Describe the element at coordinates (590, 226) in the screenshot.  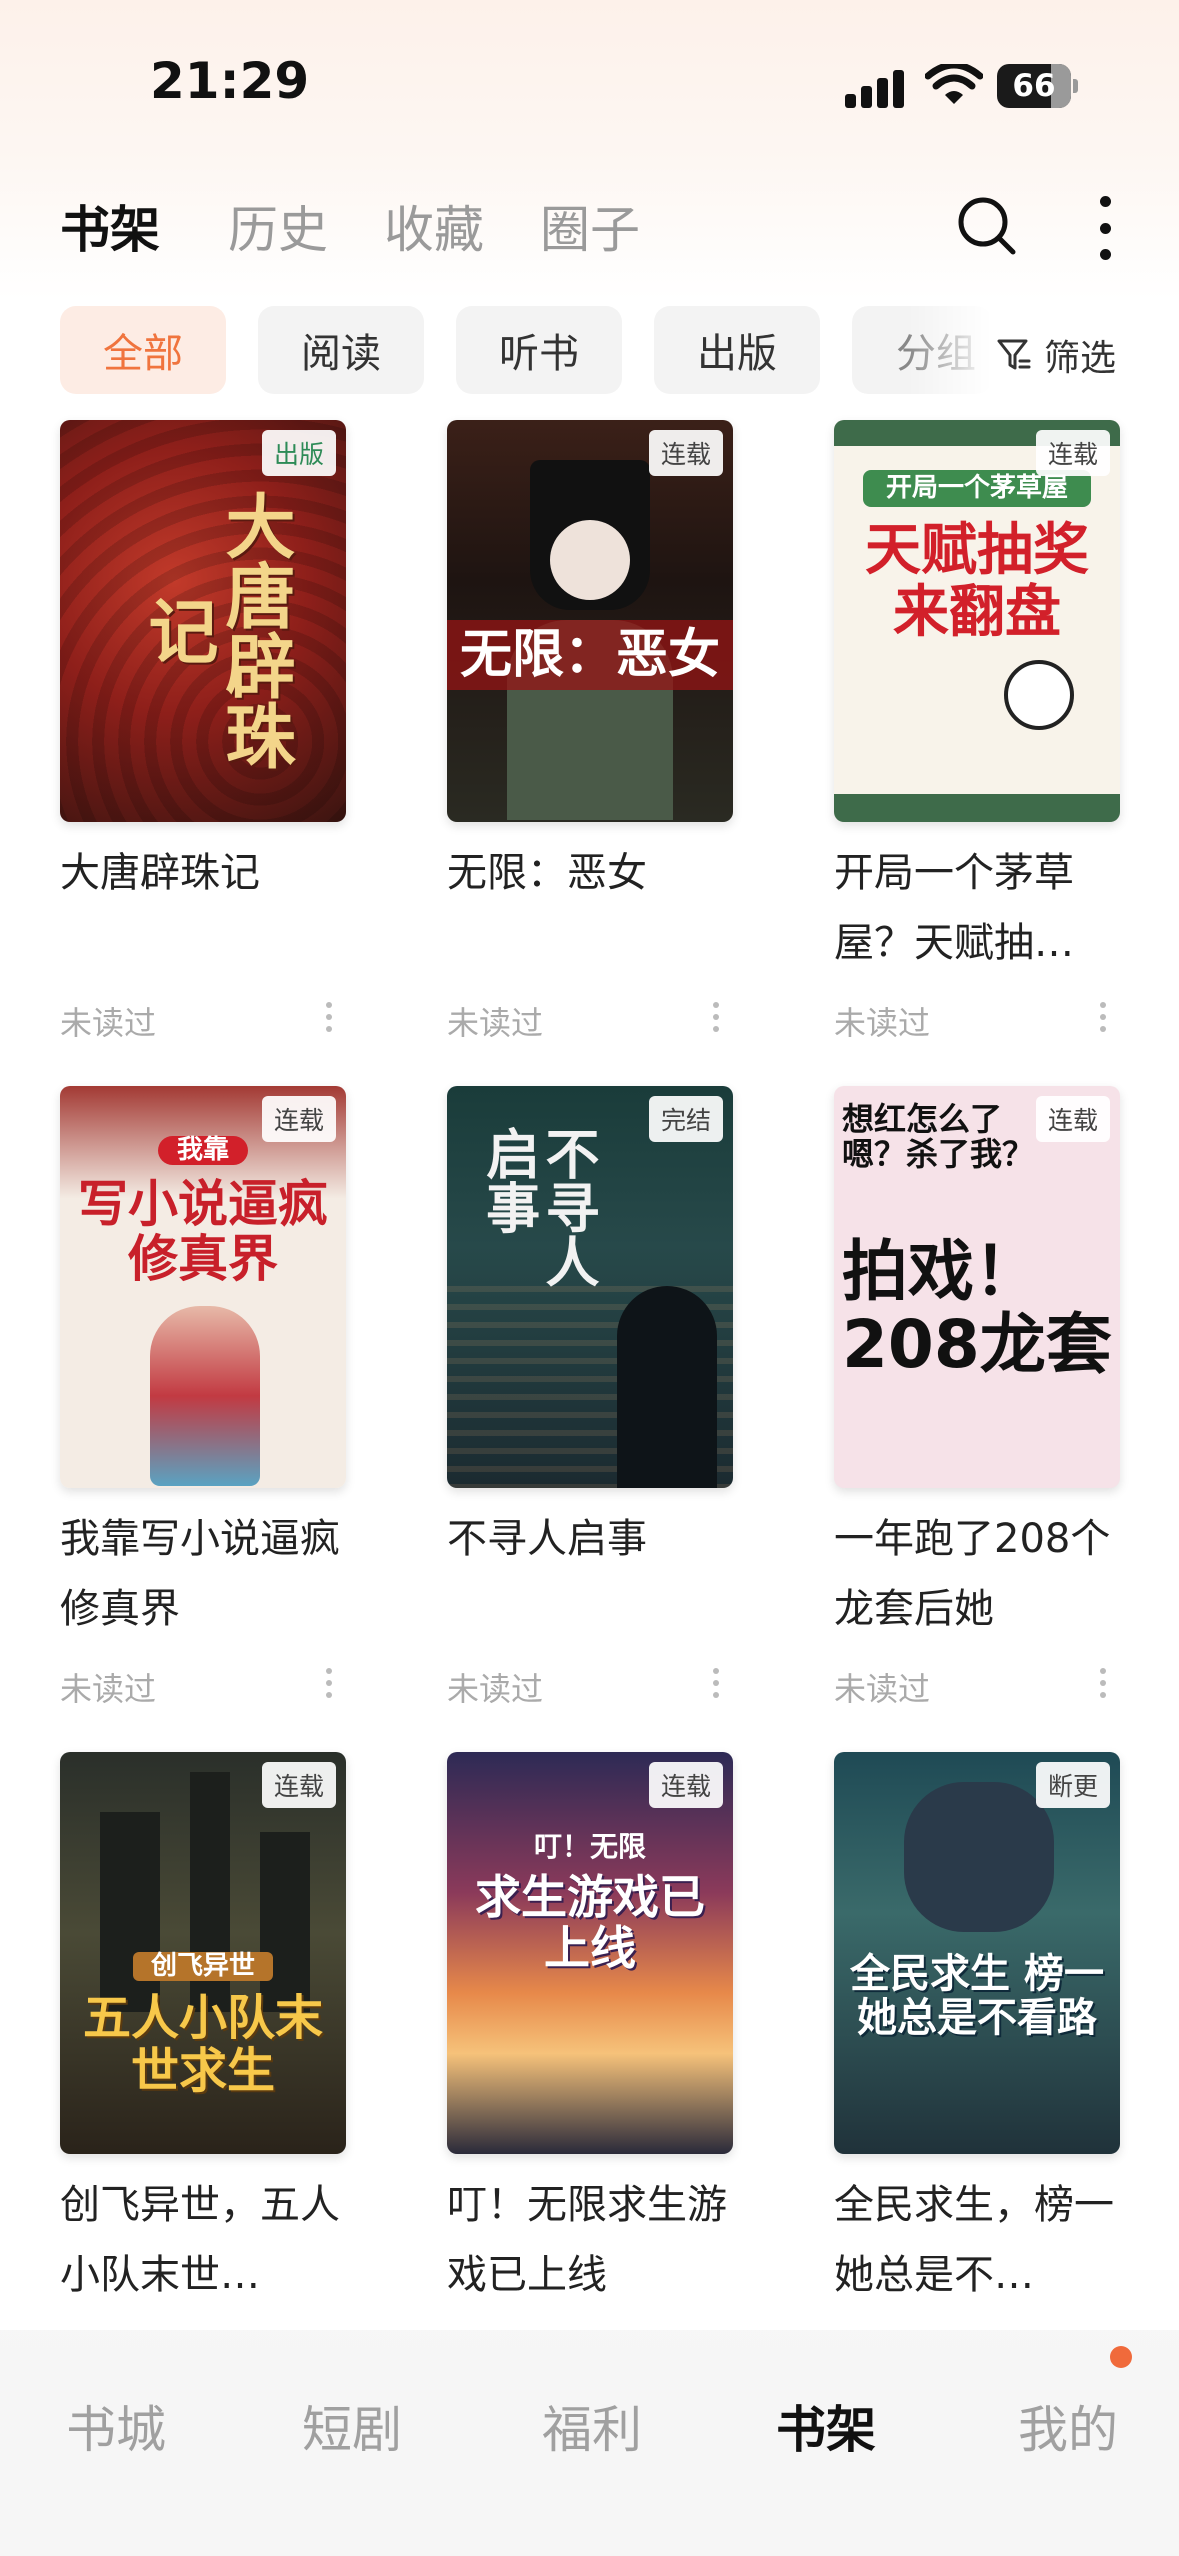
I see `tab-circle: 圈子` at that location.